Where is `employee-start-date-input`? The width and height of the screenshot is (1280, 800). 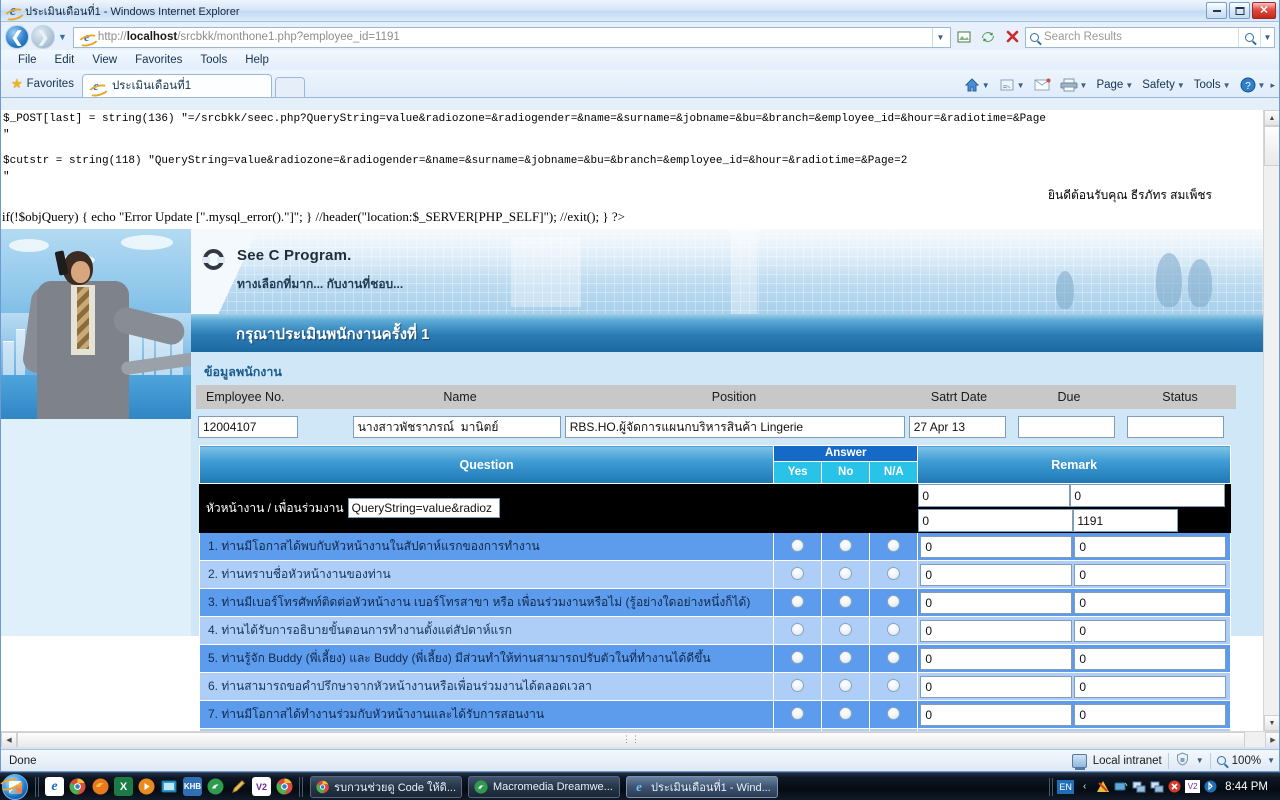 employee-start-date-input is located at coordinates (957, 427).